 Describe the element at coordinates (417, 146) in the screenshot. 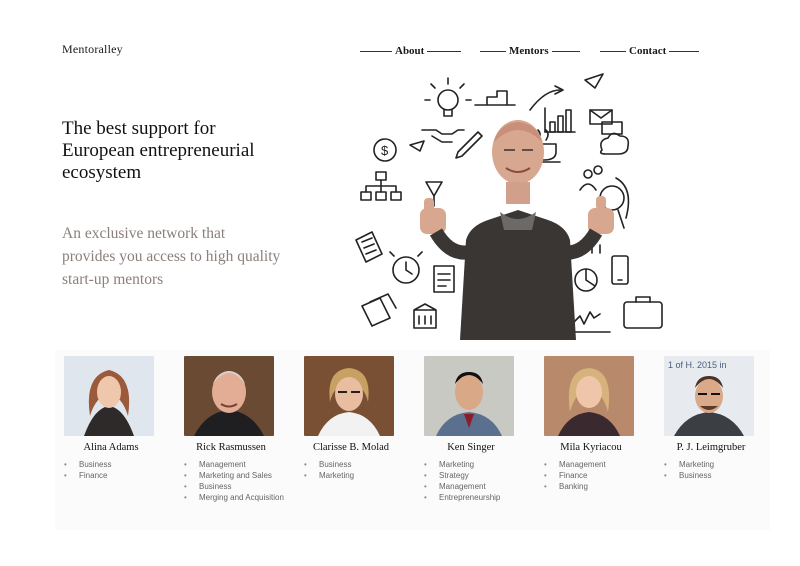

I see `paper-plane-small-icon` at that location.